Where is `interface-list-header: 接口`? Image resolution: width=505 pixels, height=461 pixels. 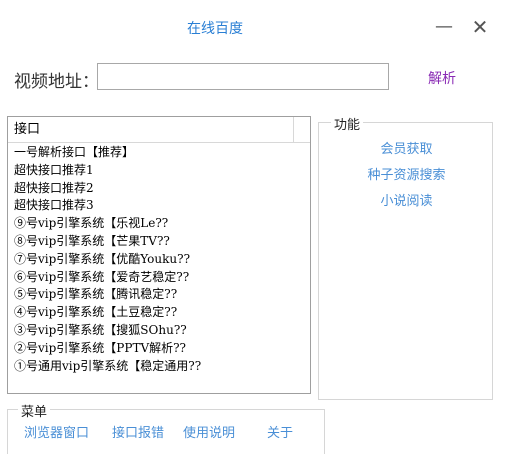
interface-list-header: 接口 is located at coordinates (159, 130).